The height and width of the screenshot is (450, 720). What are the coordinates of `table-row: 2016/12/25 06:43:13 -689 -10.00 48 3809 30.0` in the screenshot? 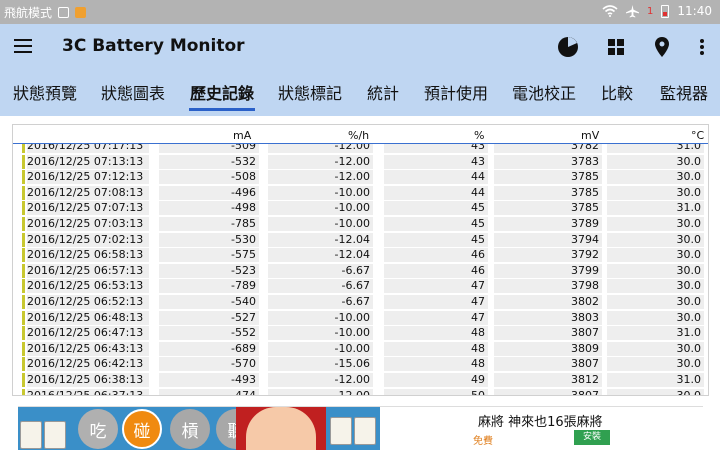 It's located at (364, 349).